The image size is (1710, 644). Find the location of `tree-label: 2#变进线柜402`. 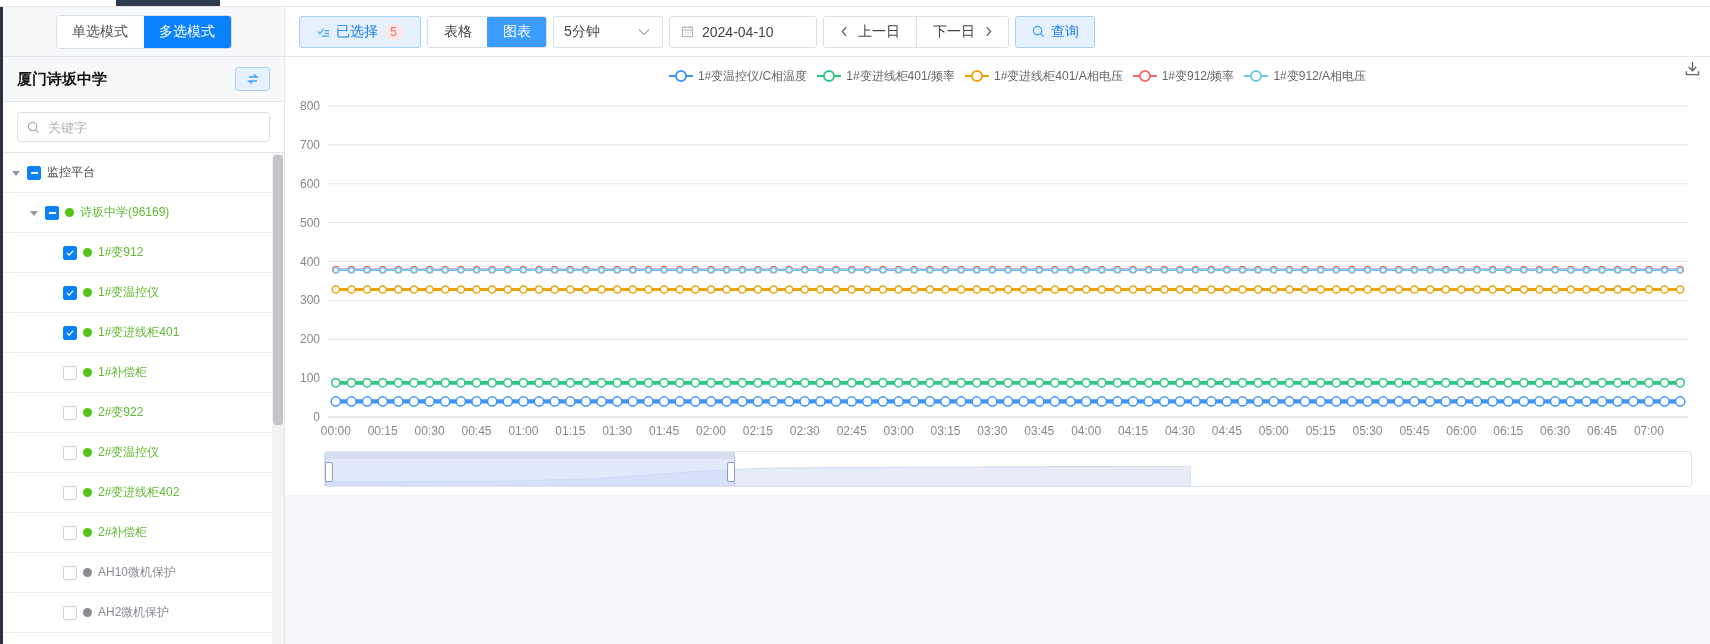

tree-label: 2#变进线柜402 is located at coordinates (139, 492).